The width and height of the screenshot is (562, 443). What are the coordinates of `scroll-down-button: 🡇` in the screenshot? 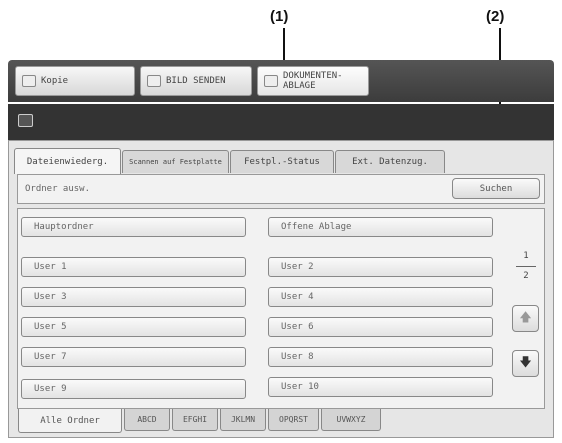 It's located at (525, 363).